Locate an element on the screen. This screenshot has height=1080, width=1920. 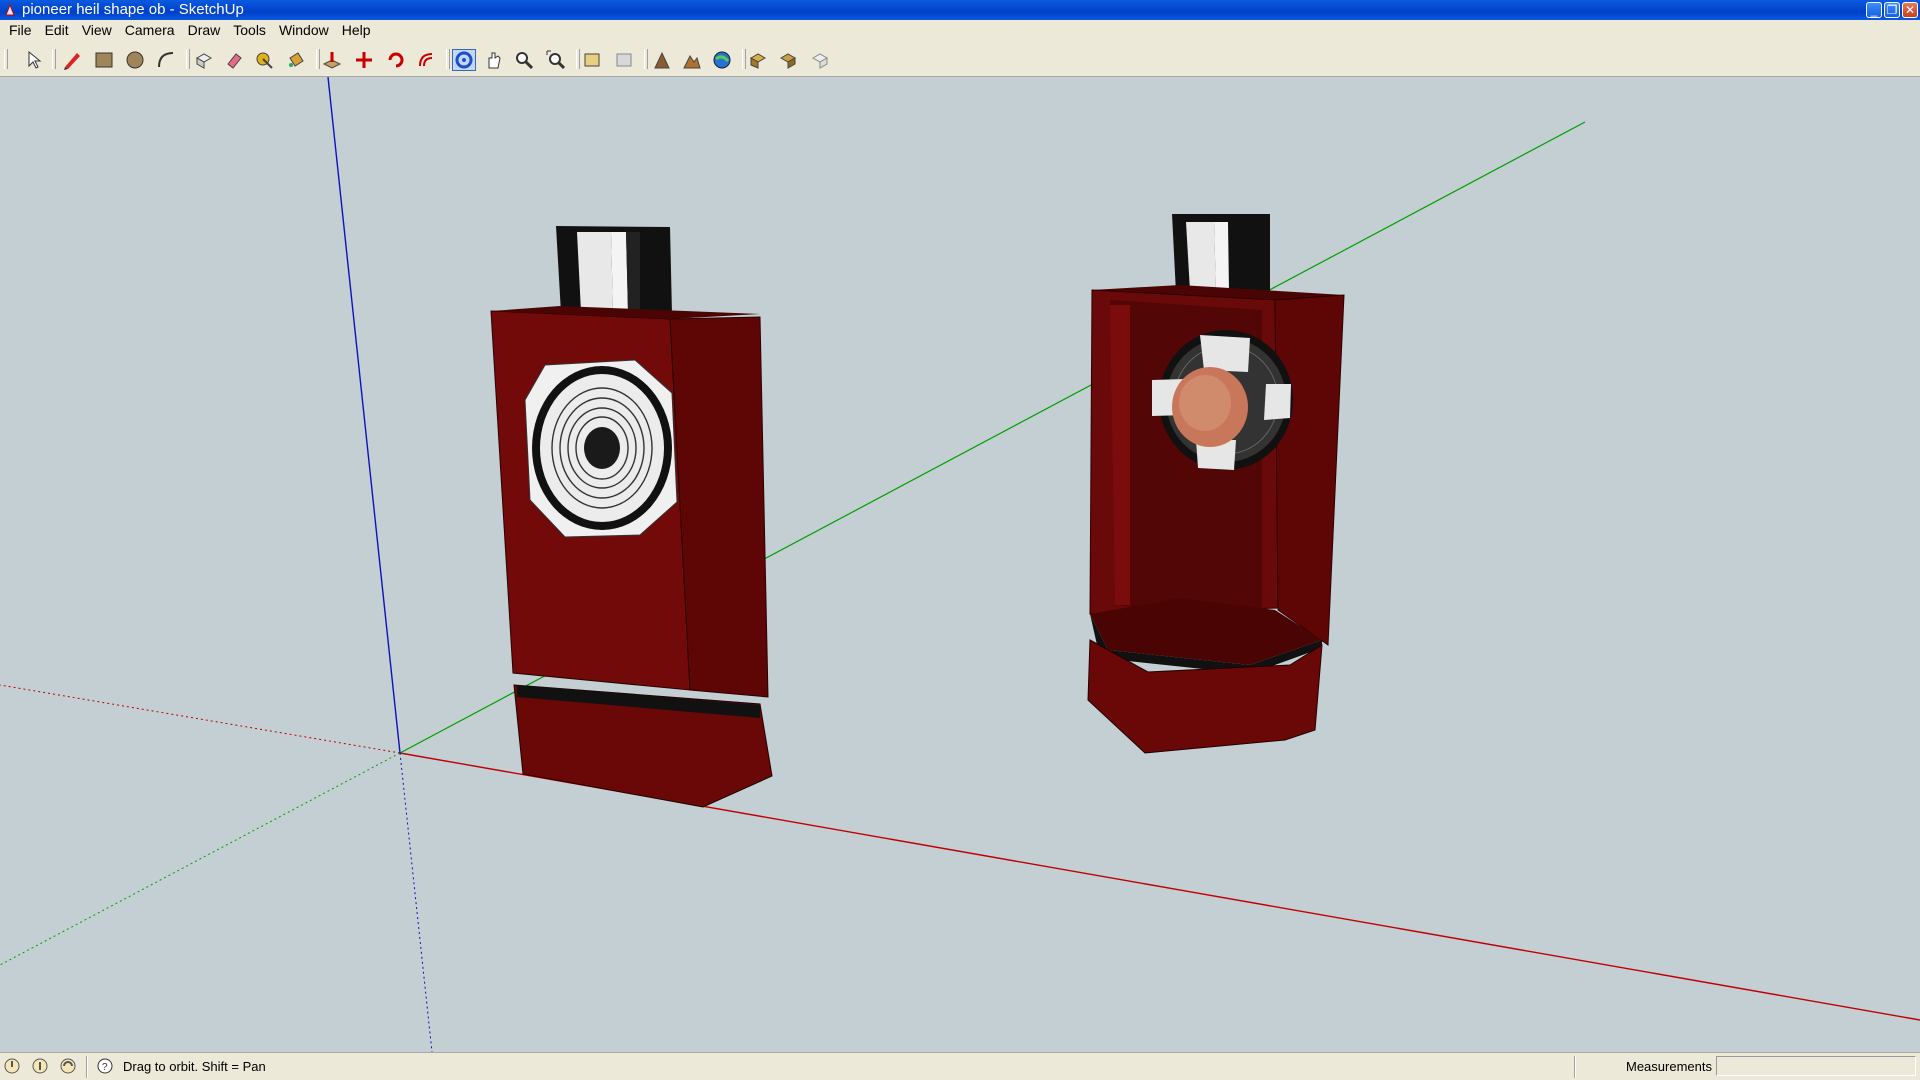
menu-camera: Camera is located at coordinates (151, 30).